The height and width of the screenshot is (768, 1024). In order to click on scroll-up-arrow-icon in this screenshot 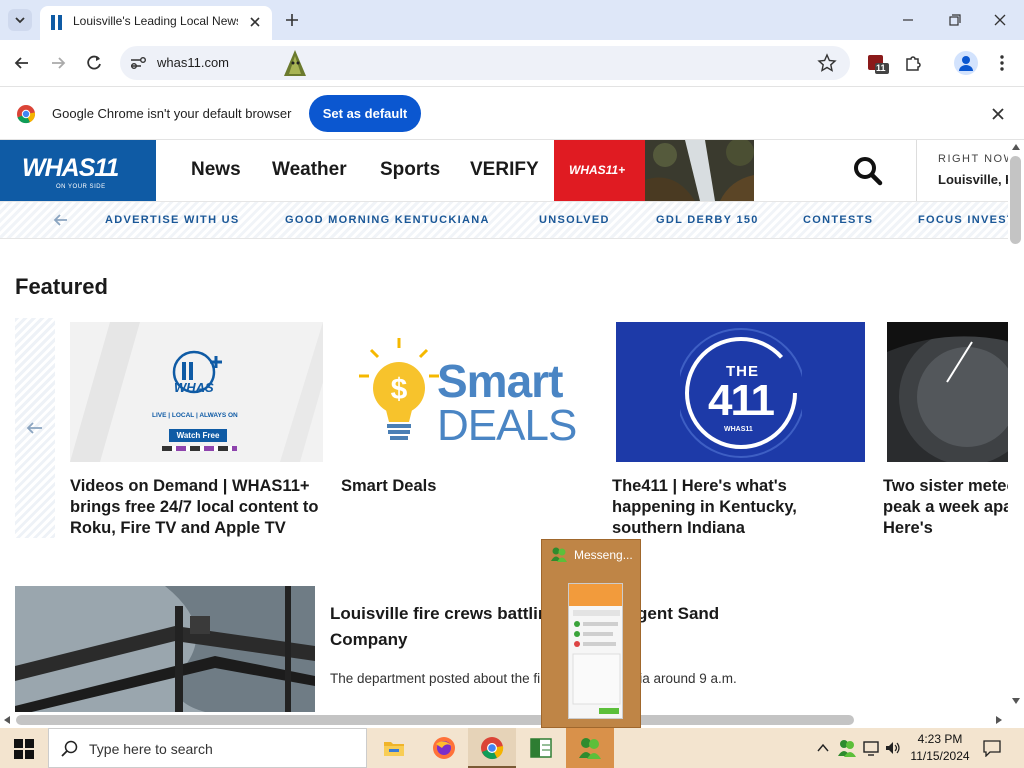, I will do `click(1016, 147)`.